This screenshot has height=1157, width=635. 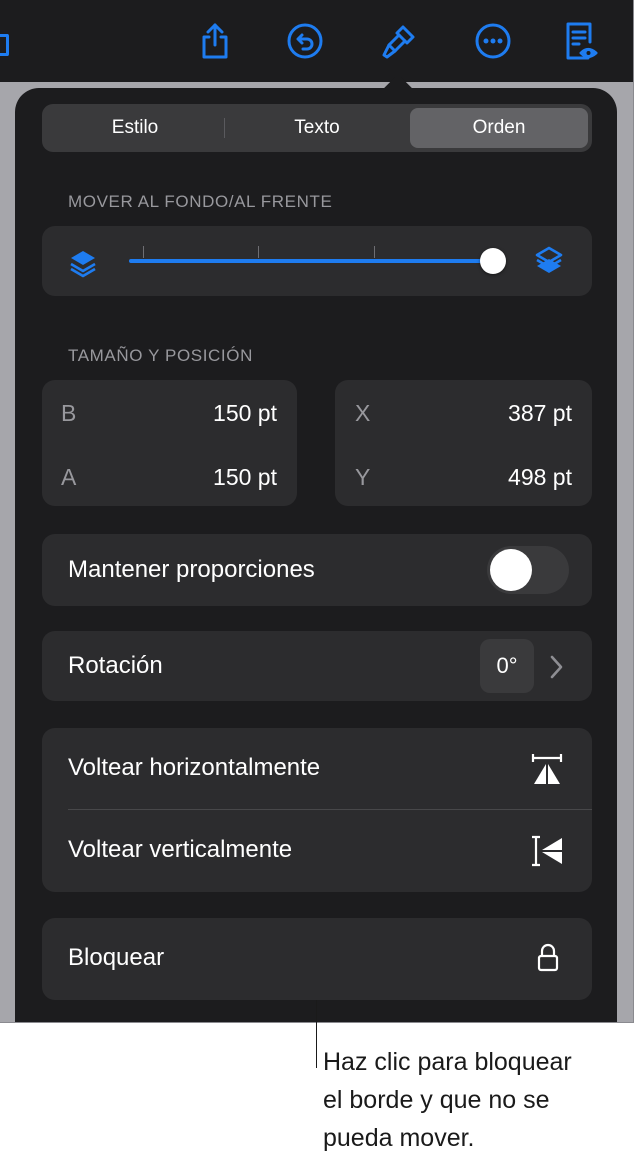 What do you see at coordinates (399, 41) in the screenshot?
I see `format-brush-icon` at bounding box center [399, 41].